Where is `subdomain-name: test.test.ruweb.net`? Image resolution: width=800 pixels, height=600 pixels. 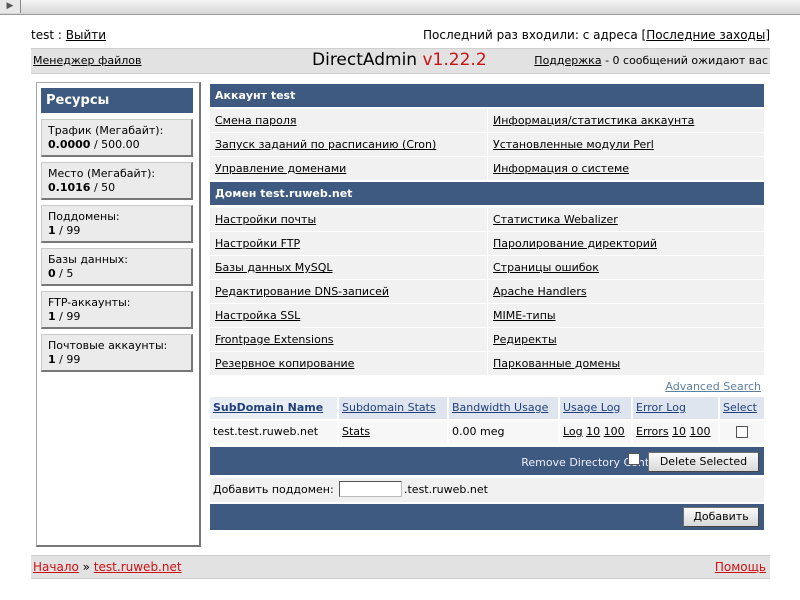 subdomain-name: test.test.ruweb.net is located at coordinates (274, 432).